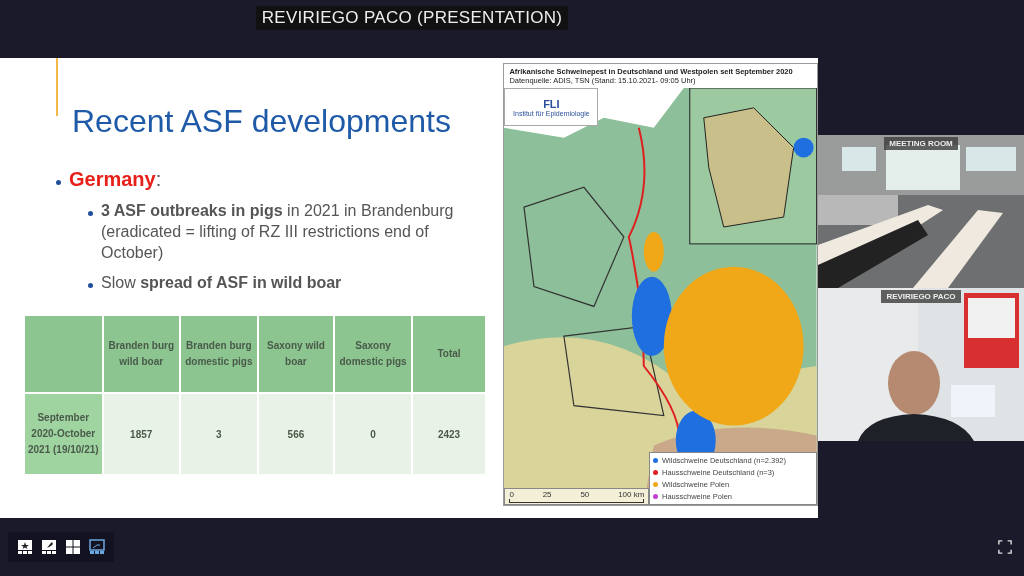 The width and height of the screenshot is (1024, 576). I want to click on fullscreen-icon, so click(1005, 547).